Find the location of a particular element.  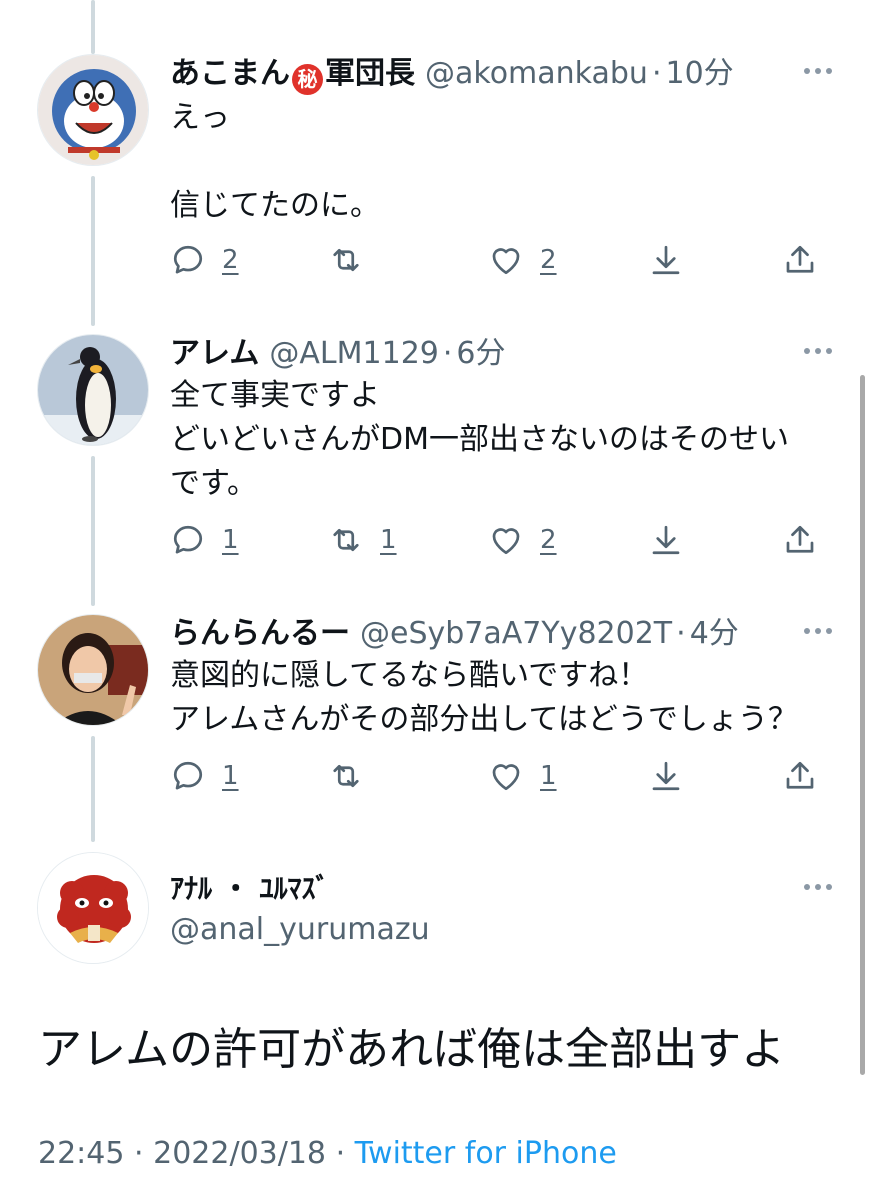

handle: @akomankabu is located at coordinates (536, 74).